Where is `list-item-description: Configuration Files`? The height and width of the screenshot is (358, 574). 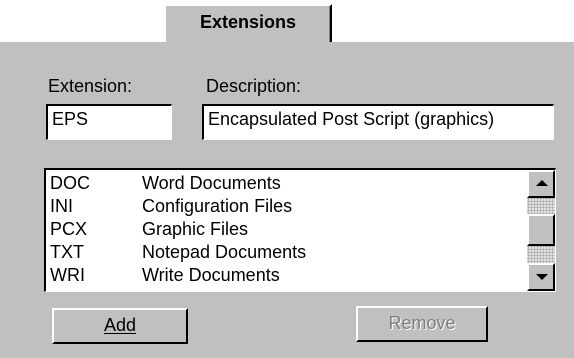 list-item-description: Configuration Files is located at coordinates (217, 206).